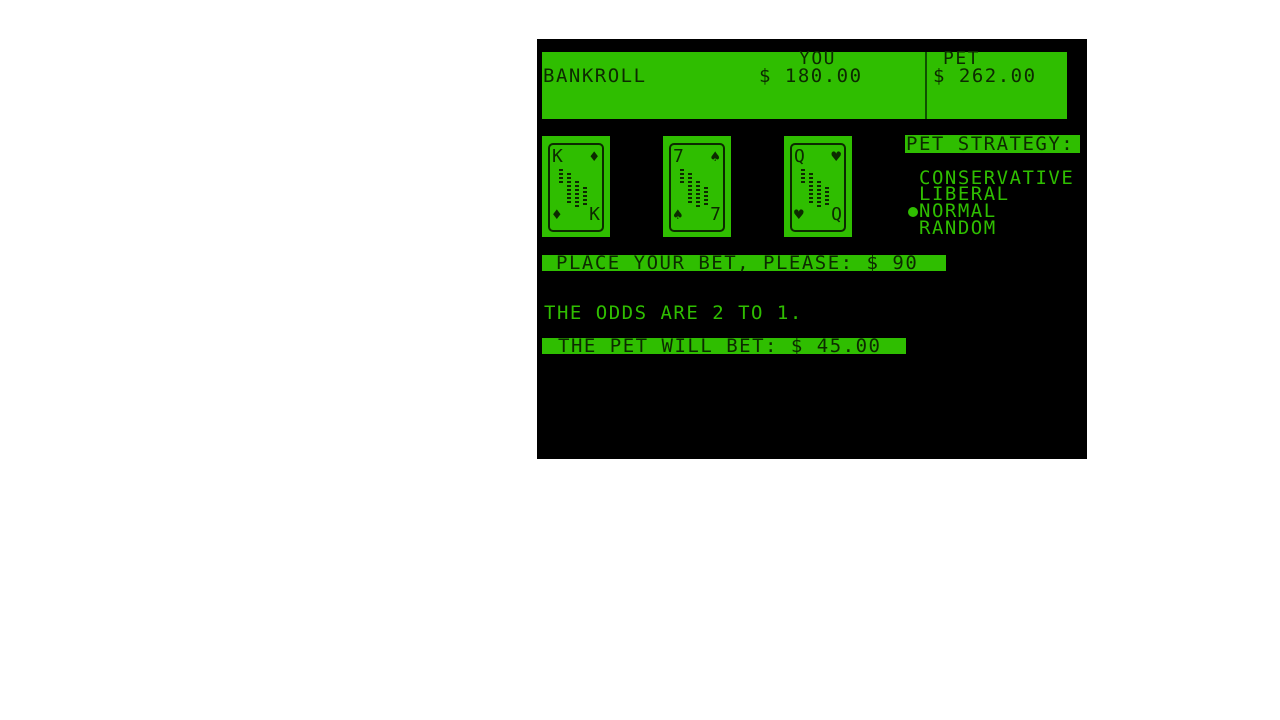  Describe the element at coordinates (720, 346) in the screenshot. I see `pet-bet-text: THE PET WILL BET: $ 45.00` at that location.